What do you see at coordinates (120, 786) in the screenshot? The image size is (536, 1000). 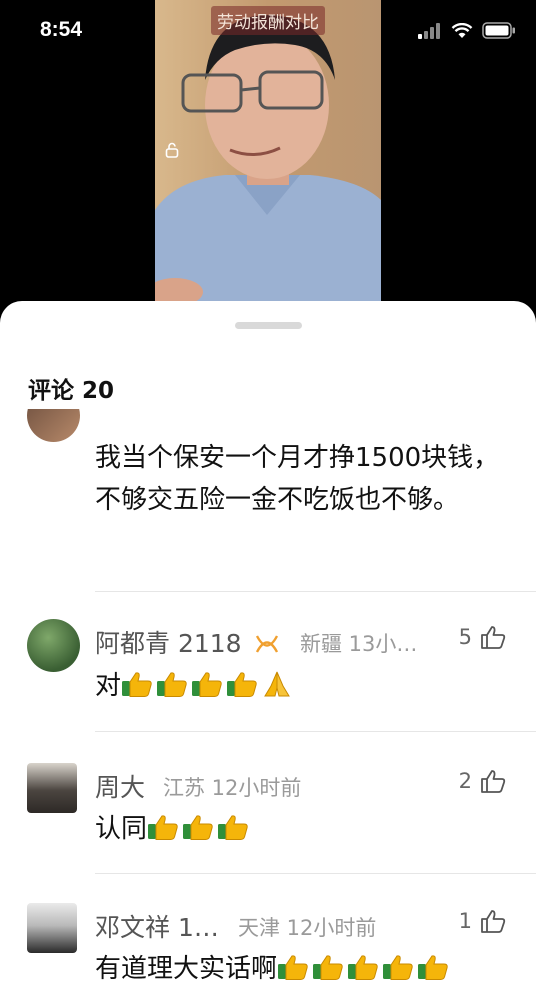 I see `comment-author: 周大` at bounding box center [120, 786].